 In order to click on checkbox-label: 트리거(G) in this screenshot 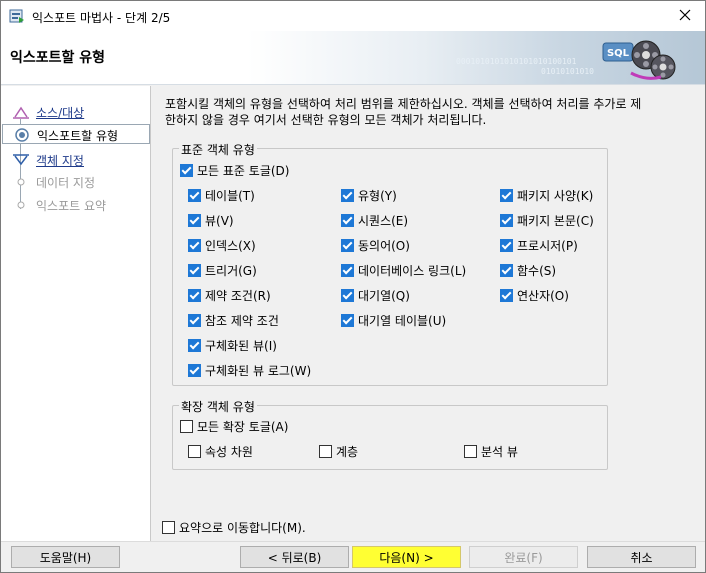, I will do `click(231, 271)`.